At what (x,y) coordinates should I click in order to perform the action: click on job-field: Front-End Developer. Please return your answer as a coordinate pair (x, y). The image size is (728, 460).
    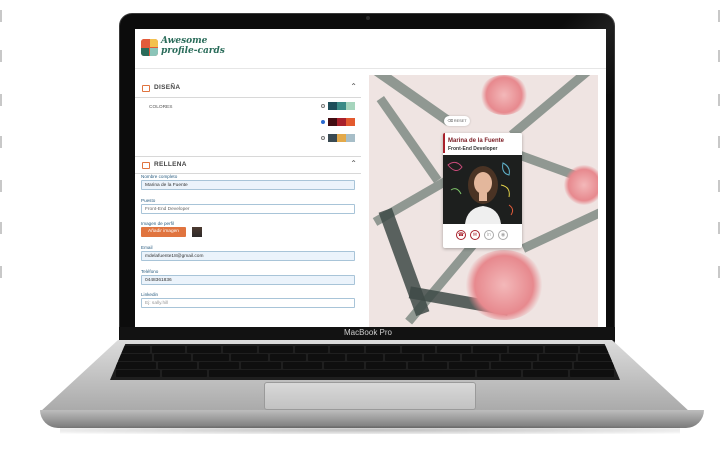
    Looking at the image, I should click on (248, 209).